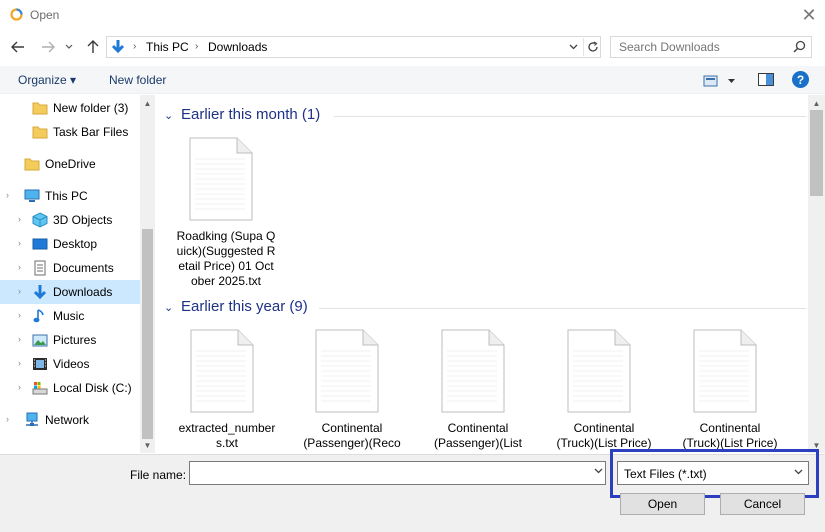 The image size is (825, 532). I want to click on address-bar: › This PC › Downloads, so click(353, 47).